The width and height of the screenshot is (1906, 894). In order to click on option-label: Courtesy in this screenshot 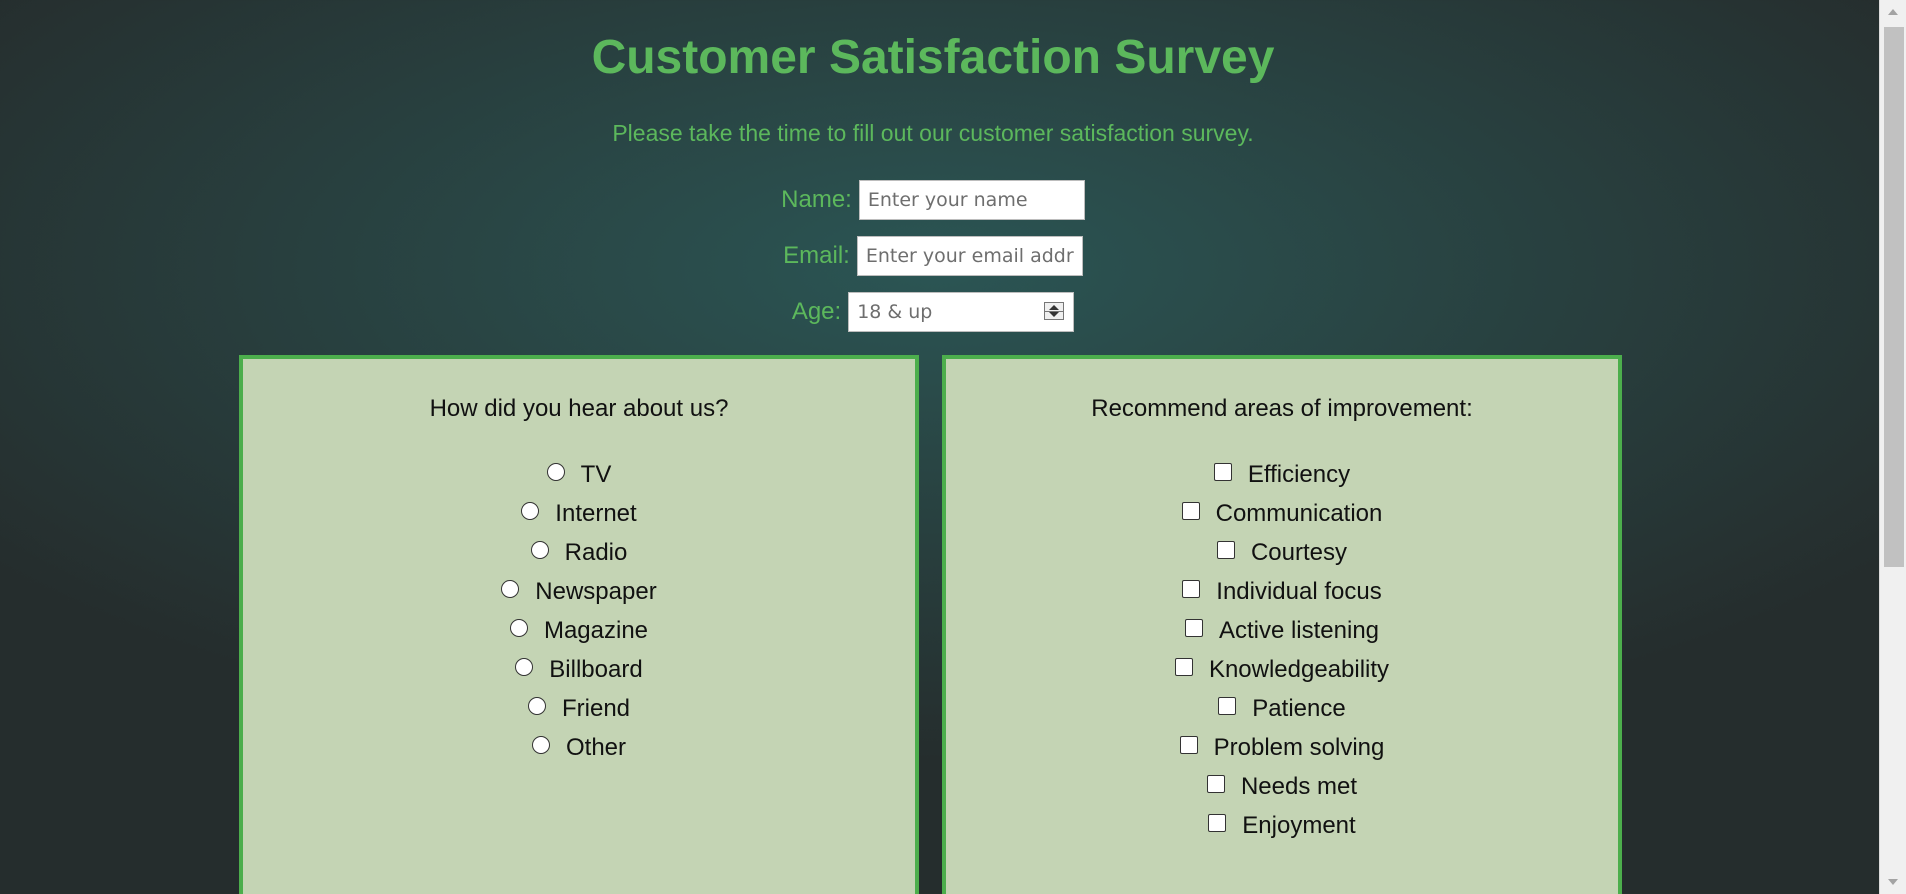, I will do `click(1299, 553)`.